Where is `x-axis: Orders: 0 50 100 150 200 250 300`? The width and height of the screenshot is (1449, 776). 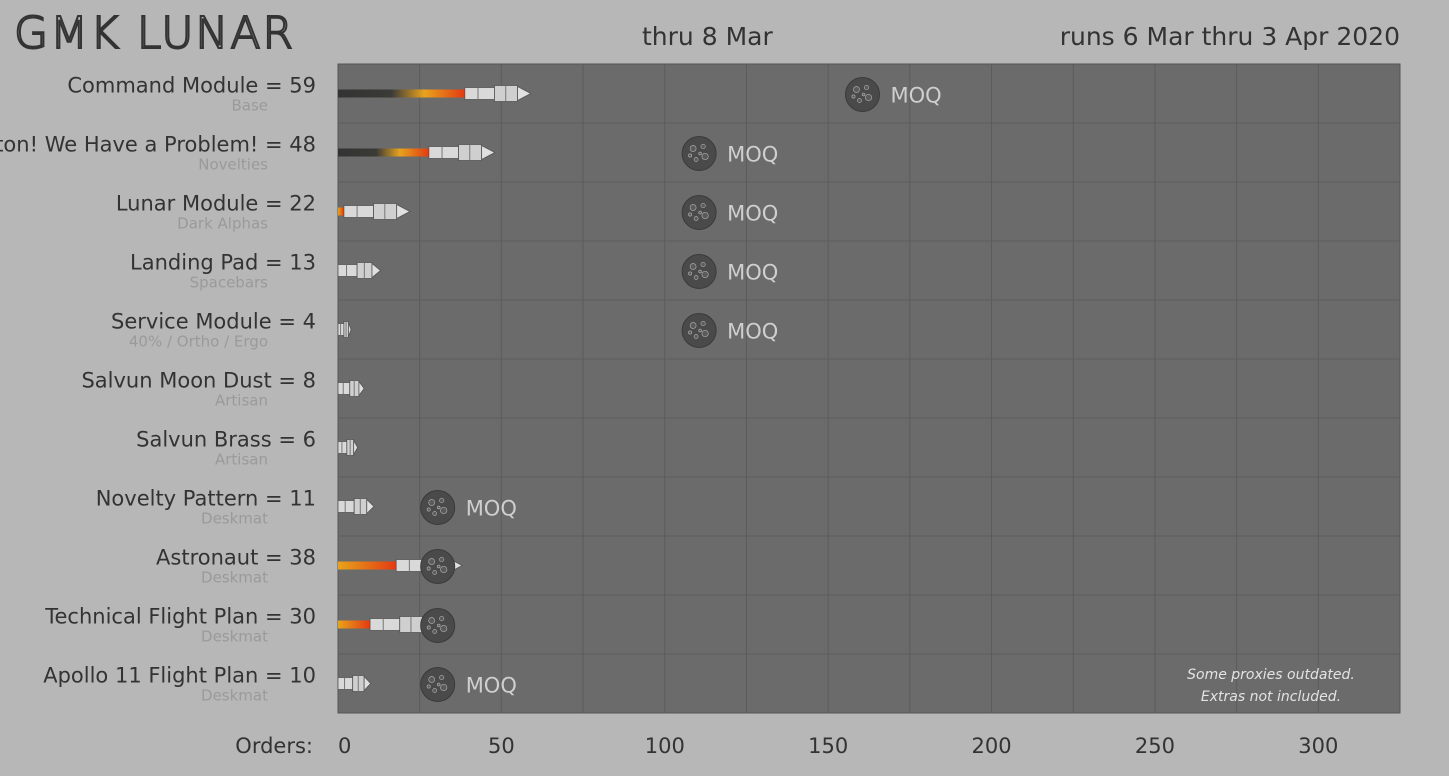
x-axis: Orders: 0 50 100 150 200 250 300 is located at coordinates (786, 746).